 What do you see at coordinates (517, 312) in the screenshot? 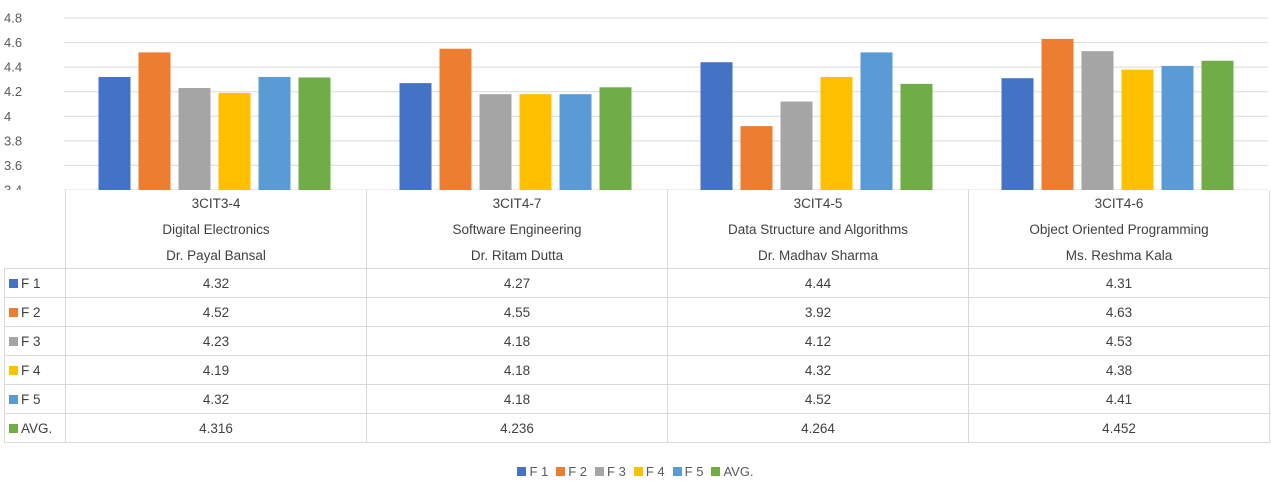
I see `data-value-cell: 4.55` at bounding box center [517, 312].